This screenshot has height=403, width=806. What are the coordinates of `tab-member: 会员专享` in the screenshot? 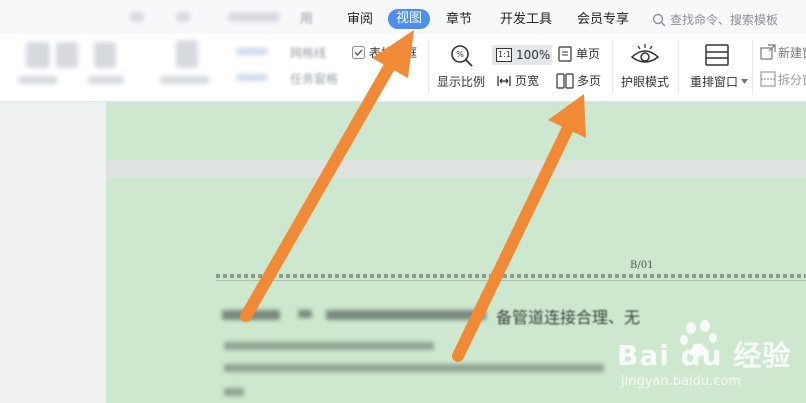 It's located at (603, 20).